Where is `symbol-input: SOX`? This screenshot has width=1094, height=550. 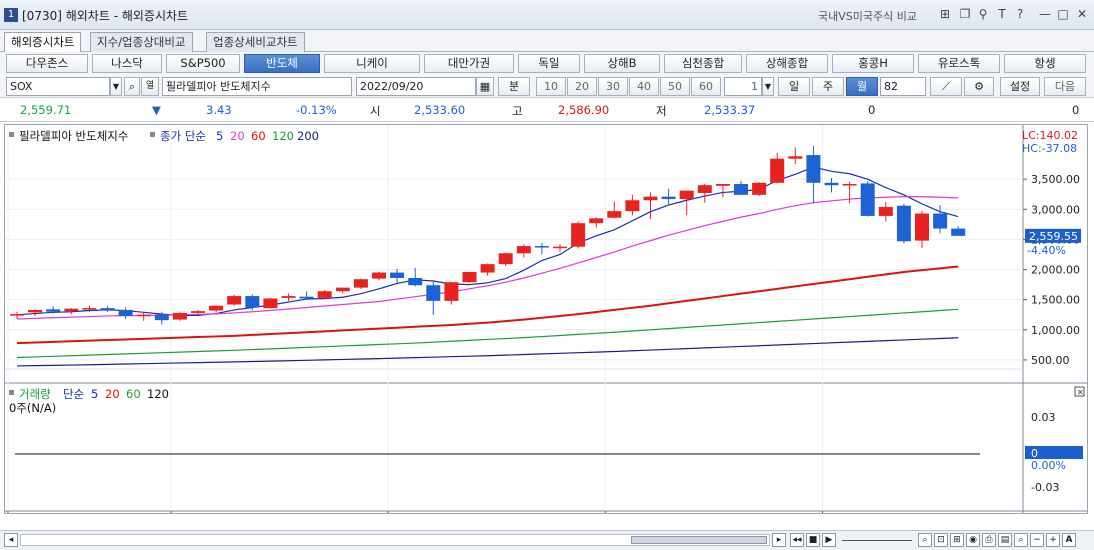 symbol-input: SOX is located at coordinates (58, 86).